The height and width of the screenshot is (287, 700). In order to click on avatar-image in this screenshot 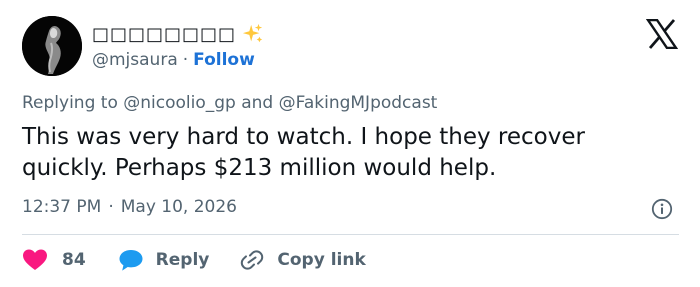, I will do `click(52, 46)`.